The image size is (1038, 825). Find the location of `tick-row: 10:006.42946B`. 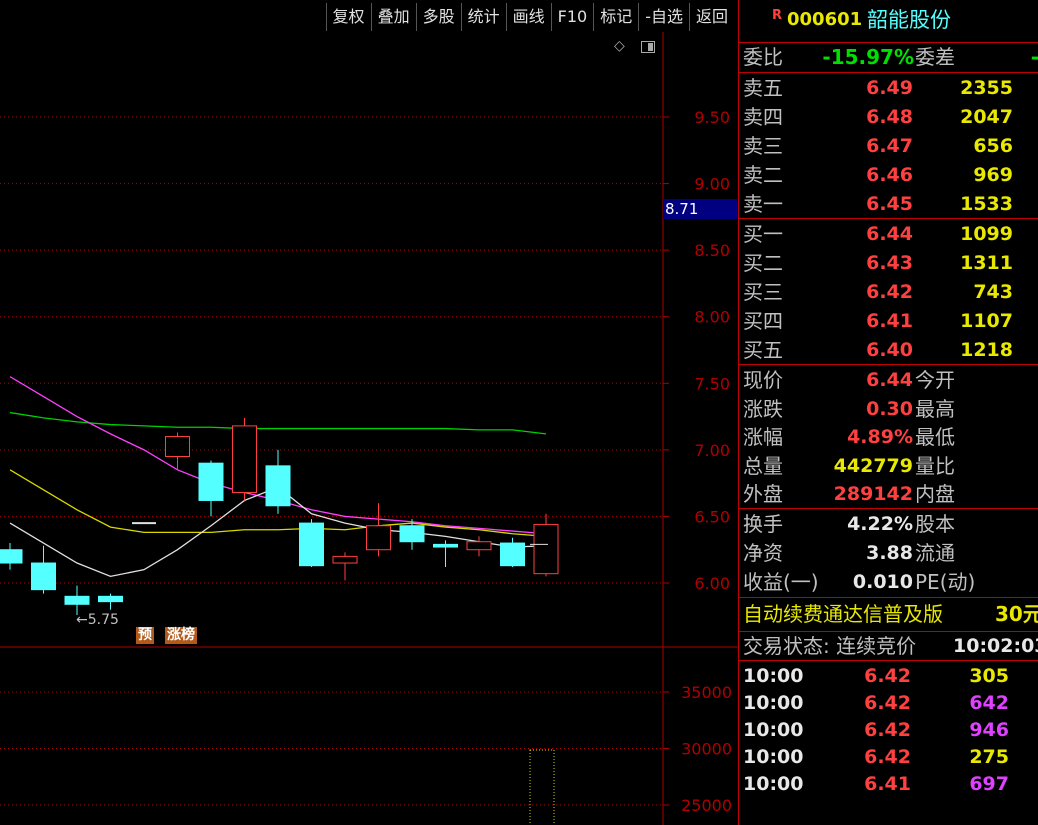

tick-row: 10:006.42946B is located at coordinates (888, 730).